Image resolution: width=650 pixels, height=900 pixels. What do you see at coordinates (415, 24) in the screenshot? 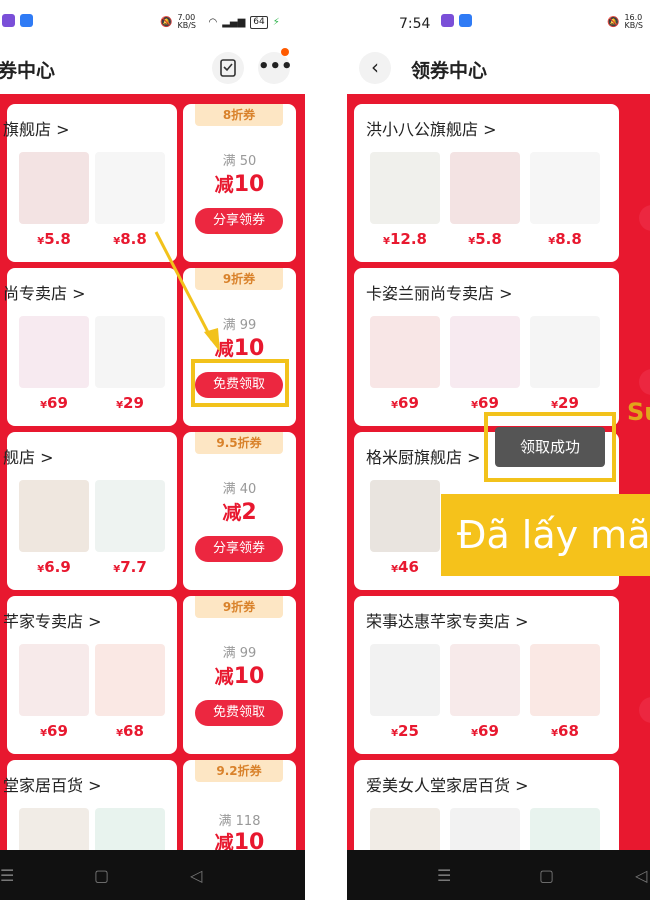
I see `clock: 7:54` at bounding box center [415, 24].